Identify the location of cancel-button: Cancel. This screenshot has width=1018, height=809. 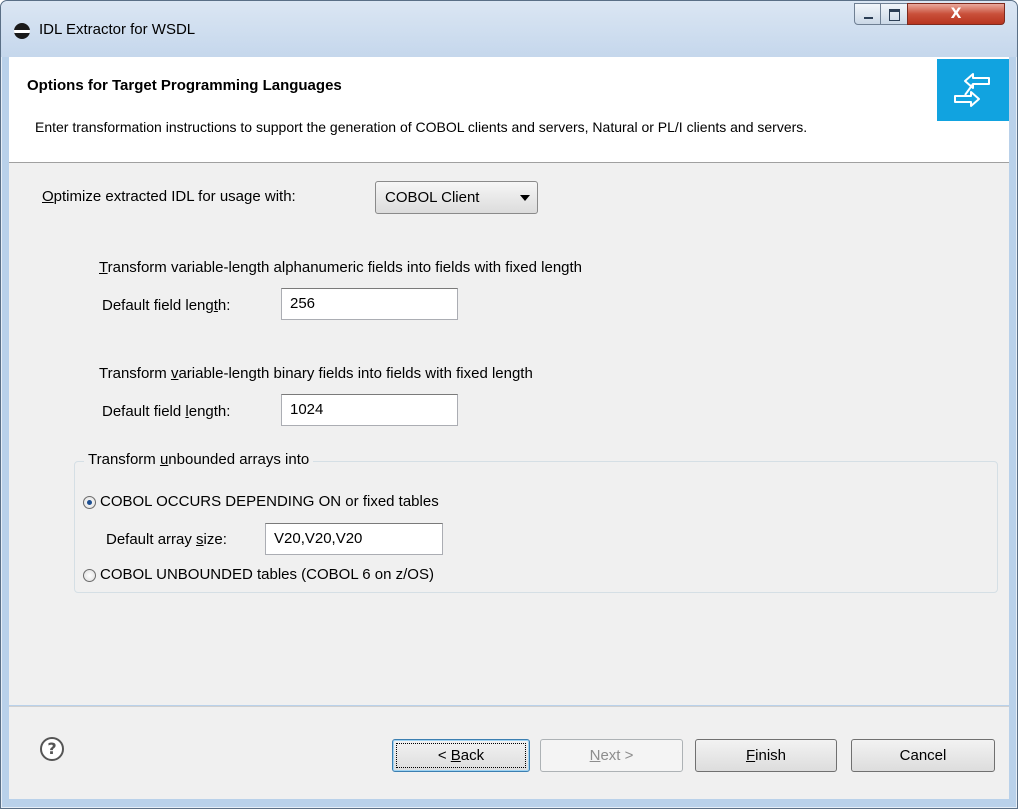
(923, 755).